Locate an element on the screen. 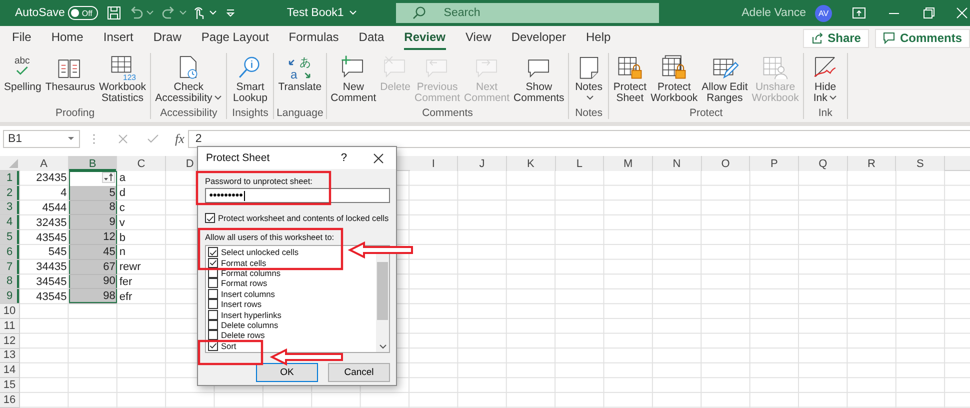  ribbon-button: あ a Translate is located at coordinates (300, 79).